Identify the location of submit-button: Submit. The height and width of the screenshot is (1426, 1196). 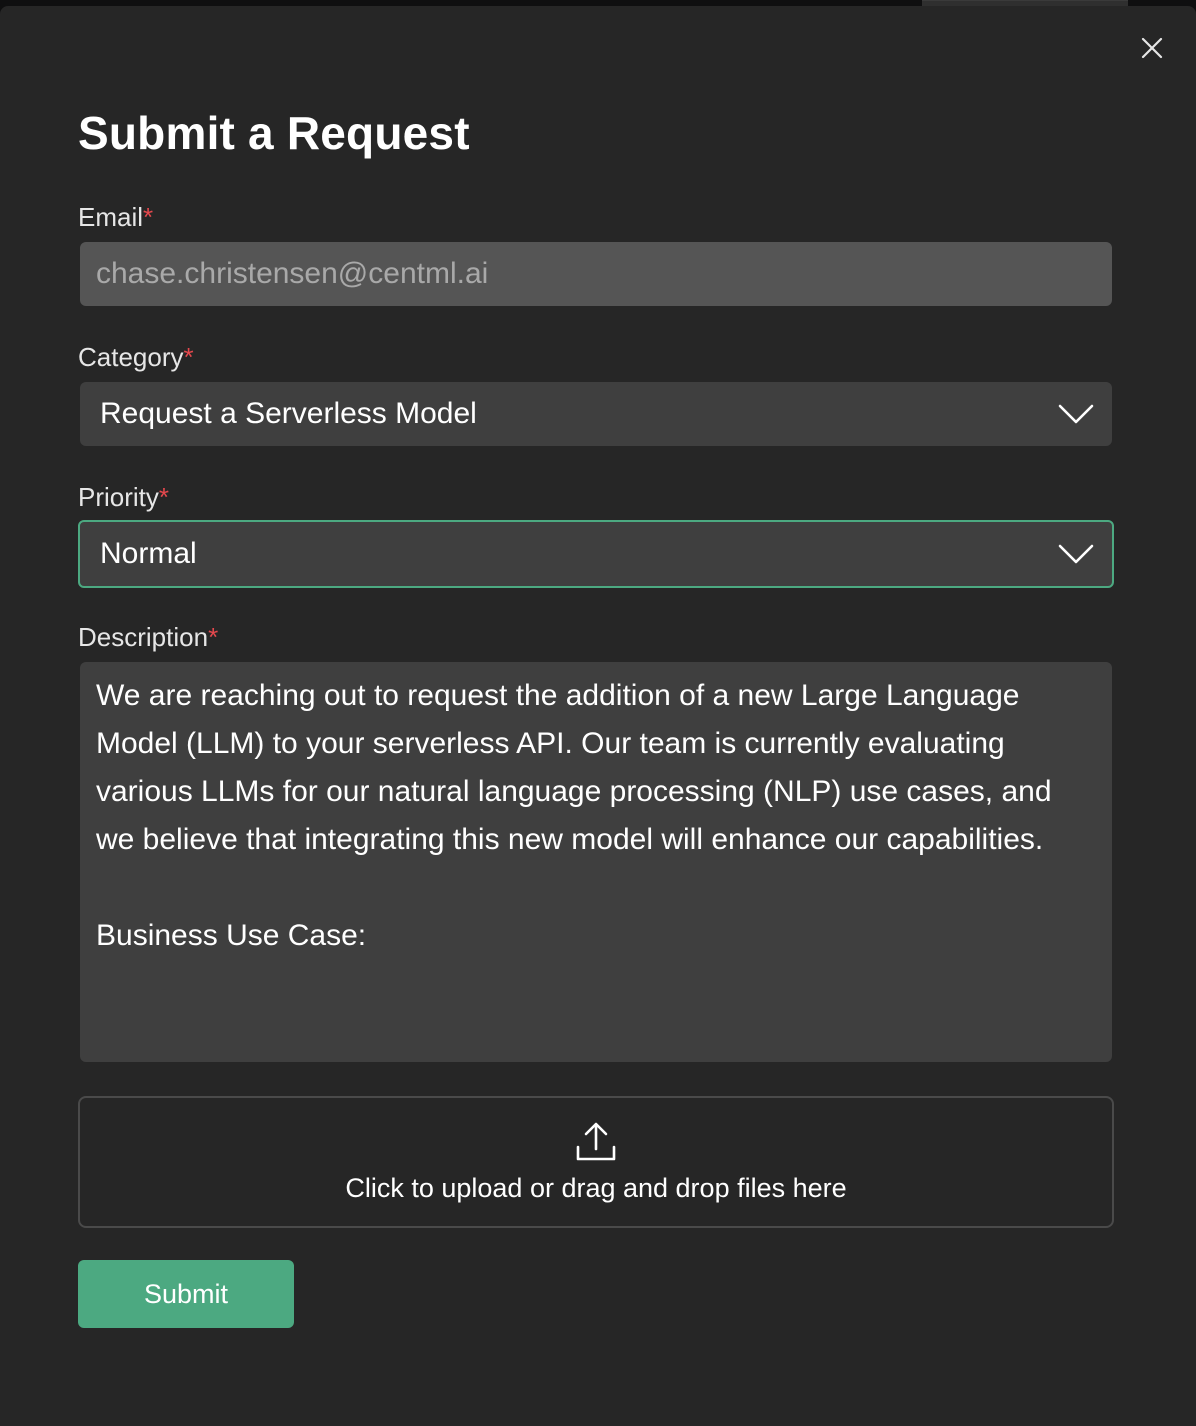
(186, 1294).